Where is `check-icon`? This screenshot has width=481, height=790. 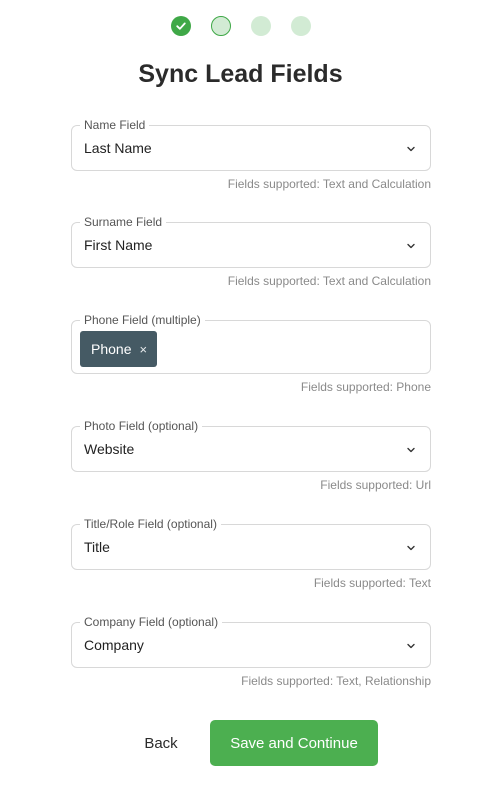 check-icon is located at coordinates (180, 26).